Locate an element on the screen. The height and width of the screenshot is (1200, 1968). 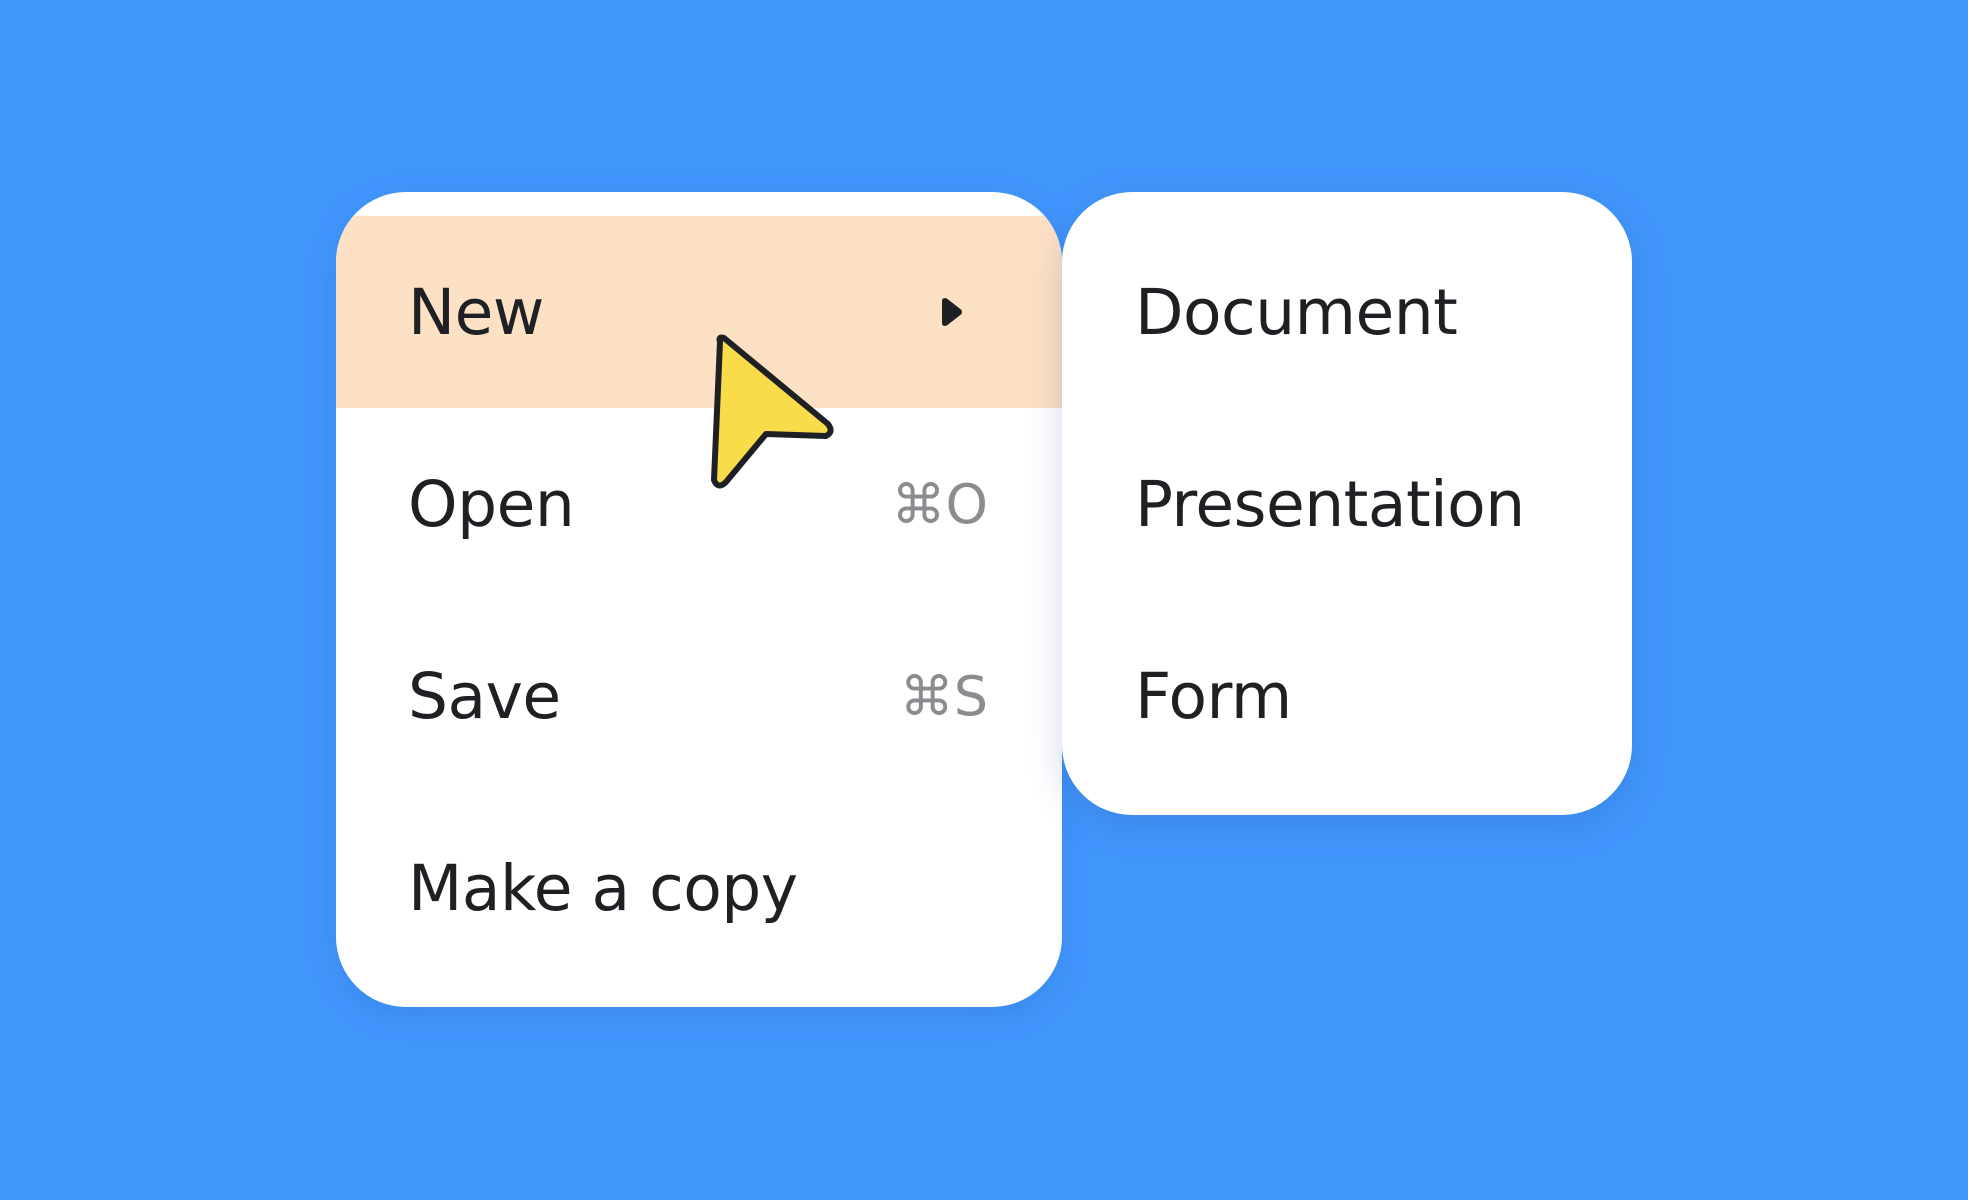
menu-item-make-a-copy: Make a copy is located at coordinates (699, 888).